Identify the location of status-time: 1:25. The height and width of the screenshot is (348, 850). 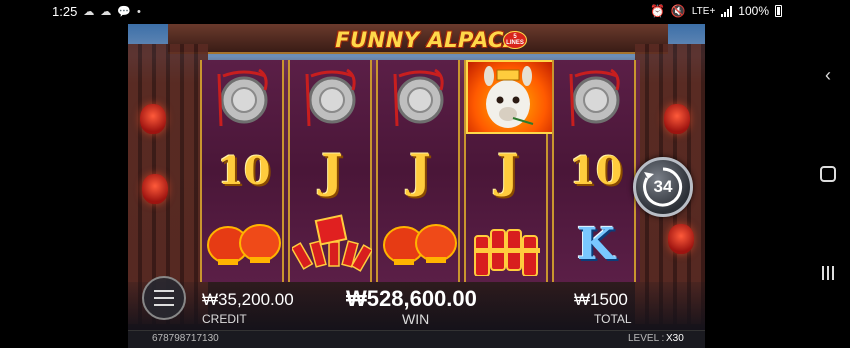
(65, 11).